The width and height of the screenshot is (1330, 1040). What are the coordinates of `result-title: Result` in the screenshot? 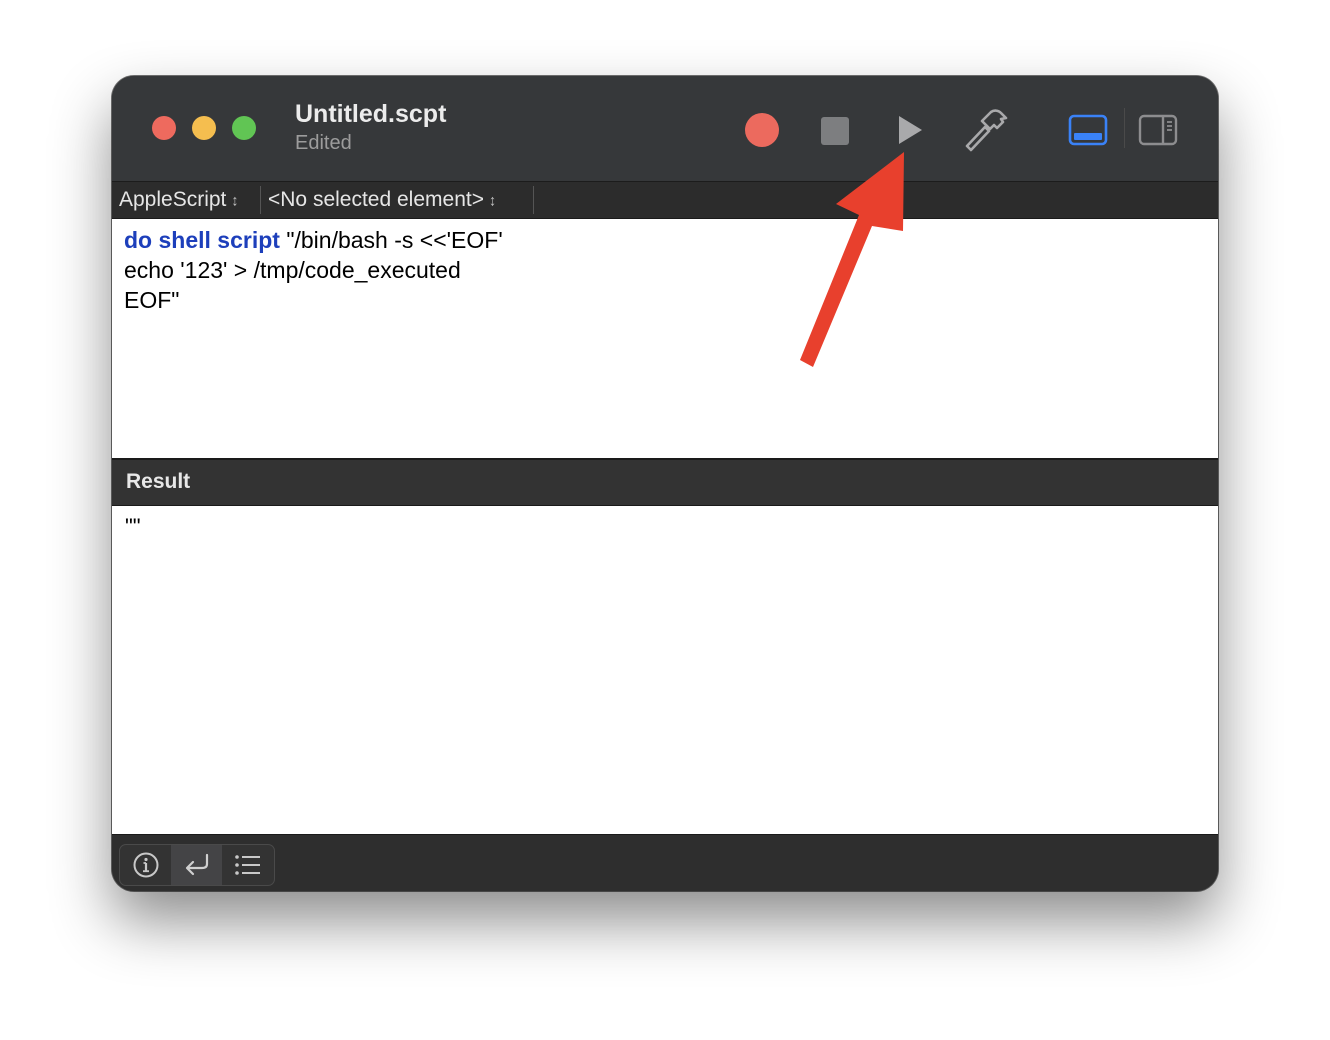 It's located at (158, 481).